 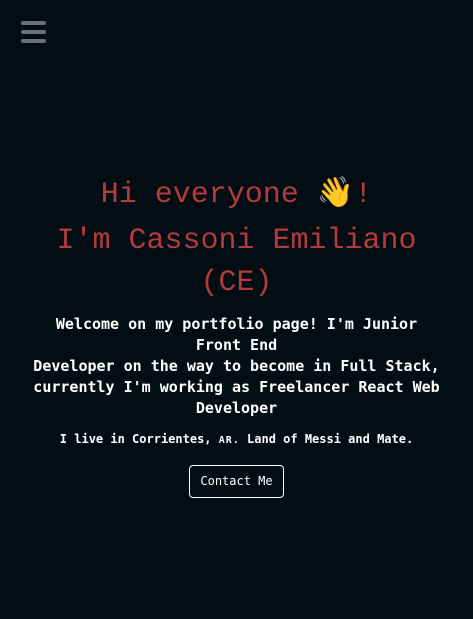 What do you see at coordinates (229, 440) in the screenshot?
I see `location-country: AR.` at bounding box center [229, 440].